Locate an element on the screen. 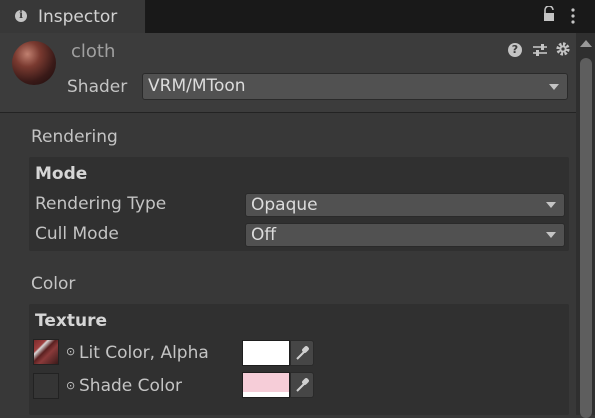 Image resolution: width=595 pixels, height=418 pixels. help-icon: ? is located at coordinates (515, 50).